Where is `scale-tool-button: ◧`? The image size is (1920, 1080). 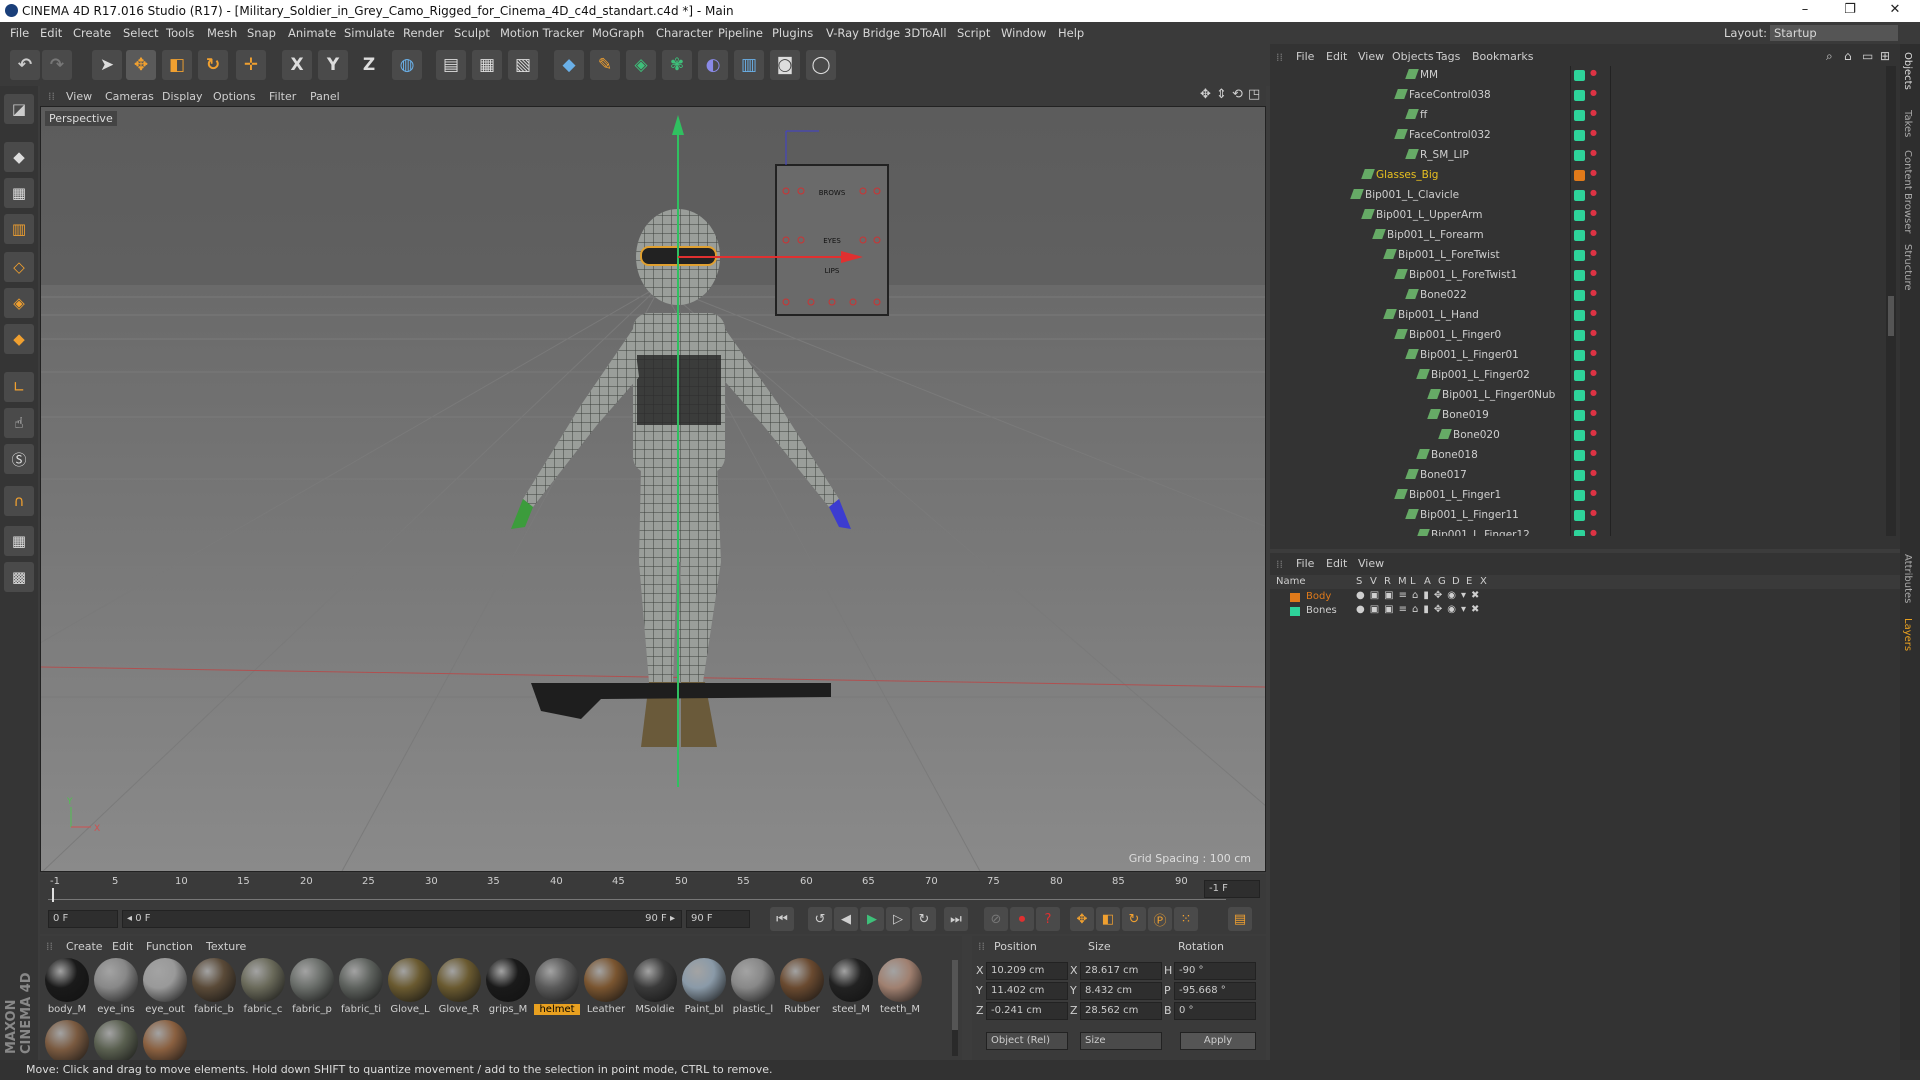
scale-tool-button: ◧ is located at coordinates (177, 65).